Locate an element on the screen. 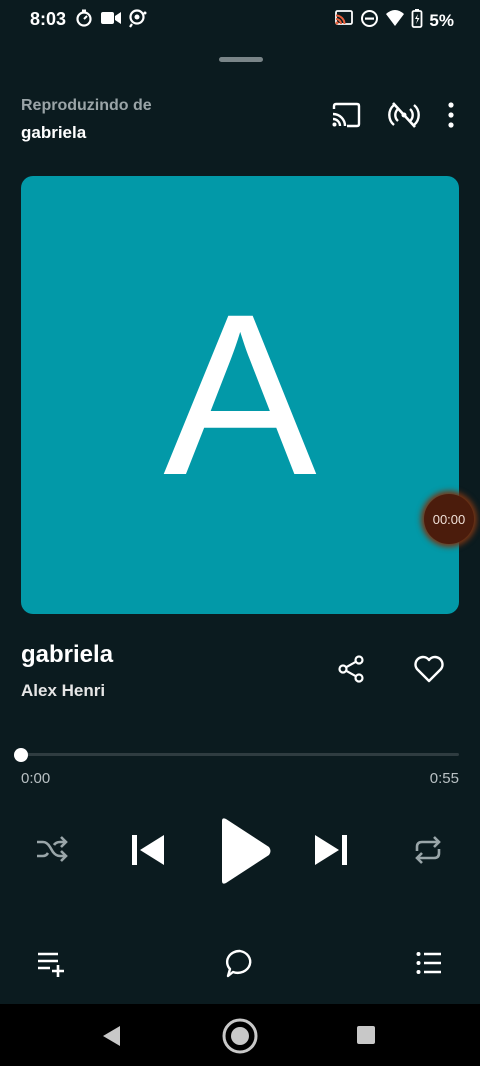 The height and width of the screenshot is (1066, 480). share-button is located at coordinates (351, 671).